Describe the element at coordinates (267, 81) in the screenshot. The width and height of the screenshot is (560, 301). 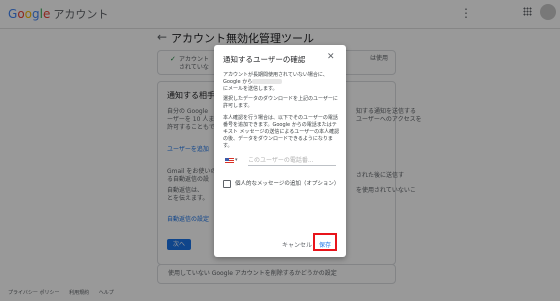
I see `redacted-email` at that location.